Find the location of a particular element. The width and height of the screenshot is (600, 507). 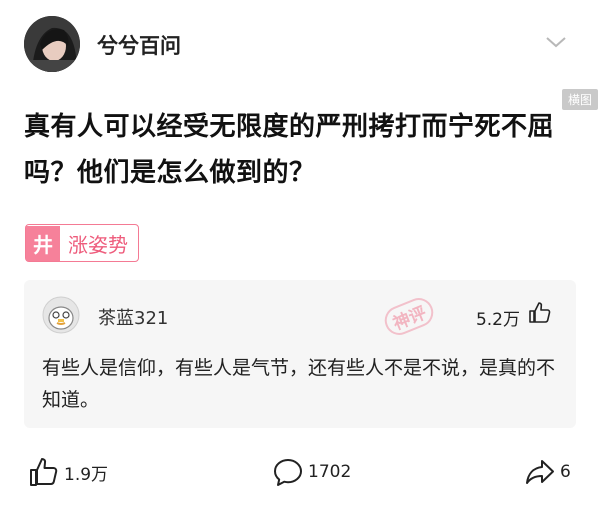

comment-count: 1702 is located at coordinates (330, 472).